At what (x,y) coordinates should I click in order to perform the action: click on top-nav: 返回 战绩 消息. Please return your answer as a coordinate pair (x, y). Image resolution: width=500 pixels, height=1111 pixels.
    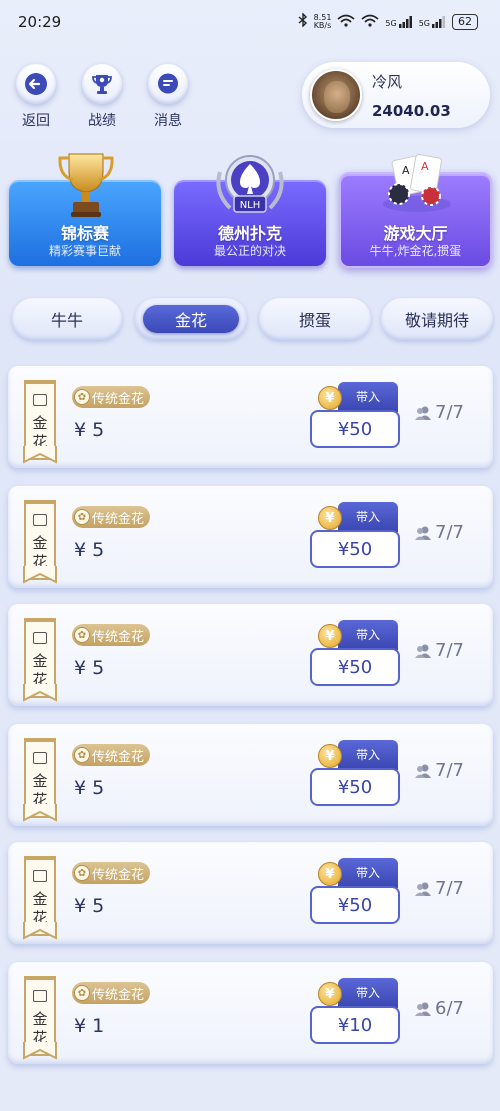
    Looking at the image, I should click on (102, 97).